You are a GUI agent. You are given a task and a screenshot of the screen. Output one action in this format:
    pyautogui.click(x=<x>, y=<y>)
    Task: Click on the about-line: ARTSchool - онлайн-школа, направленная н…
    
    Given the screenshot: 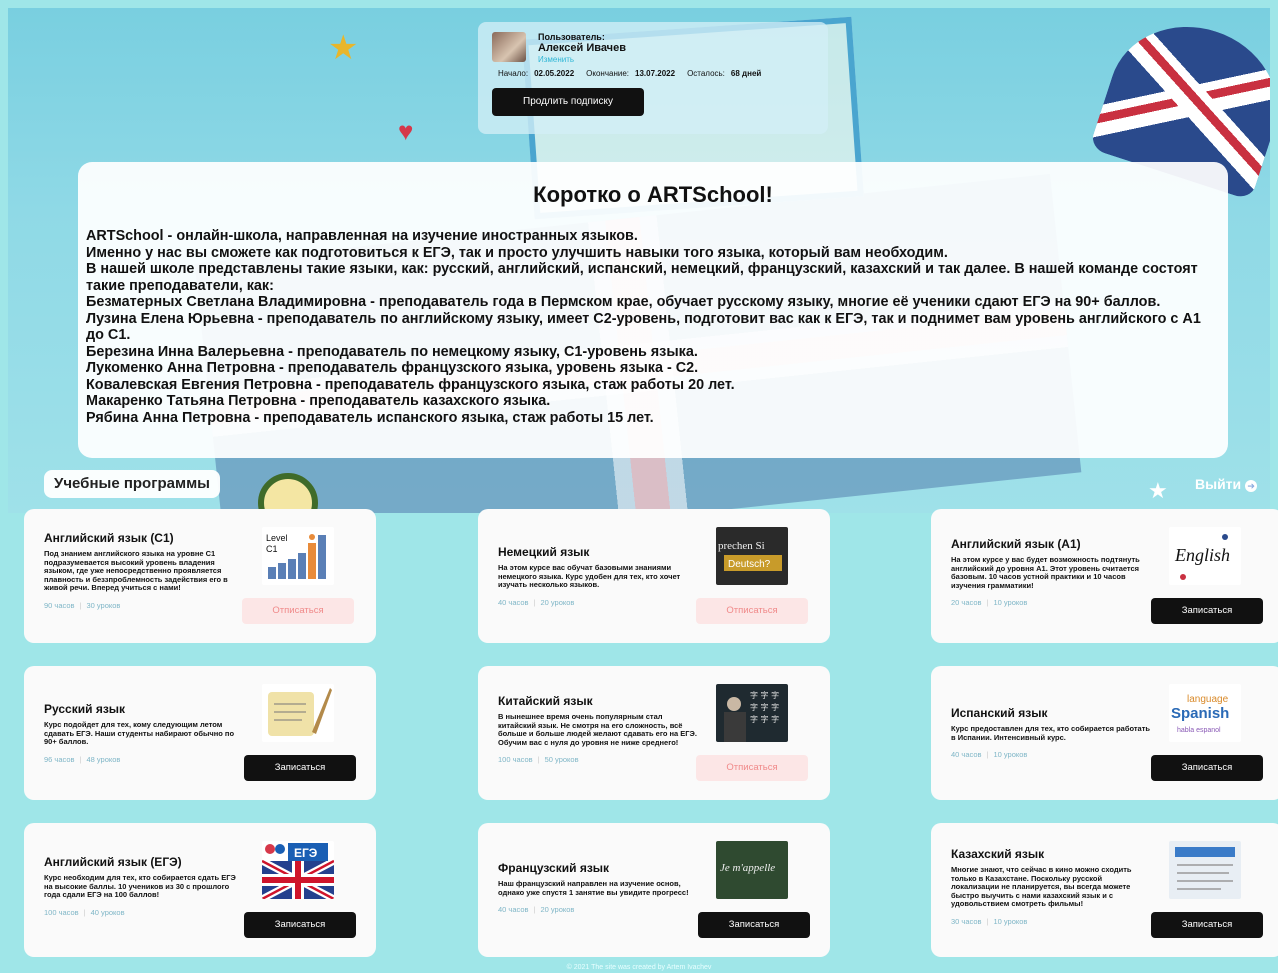 What is the action you would take?
    pyautogui.click(x=362, y=236)
    